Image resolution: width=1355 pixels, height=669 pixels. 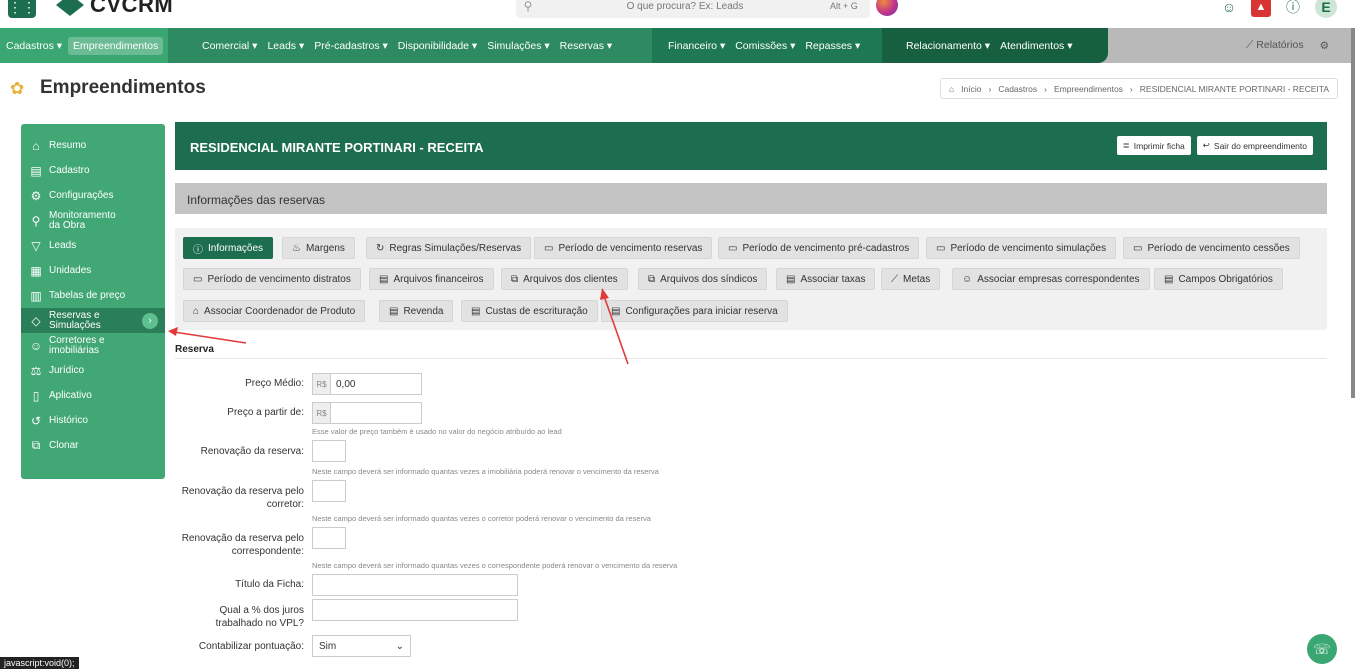 What do you see at coordinates (93, 445) in the screenshot?
I see `sidebar-item-clonar: ⧉ Clonar` at bounding box center [93, 445].